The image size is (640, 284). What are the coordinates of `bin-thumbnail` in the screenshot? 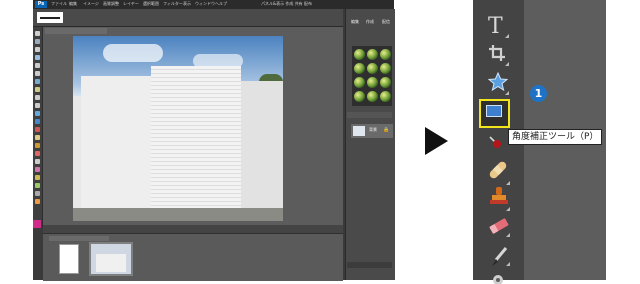 It's located at (69, 259).